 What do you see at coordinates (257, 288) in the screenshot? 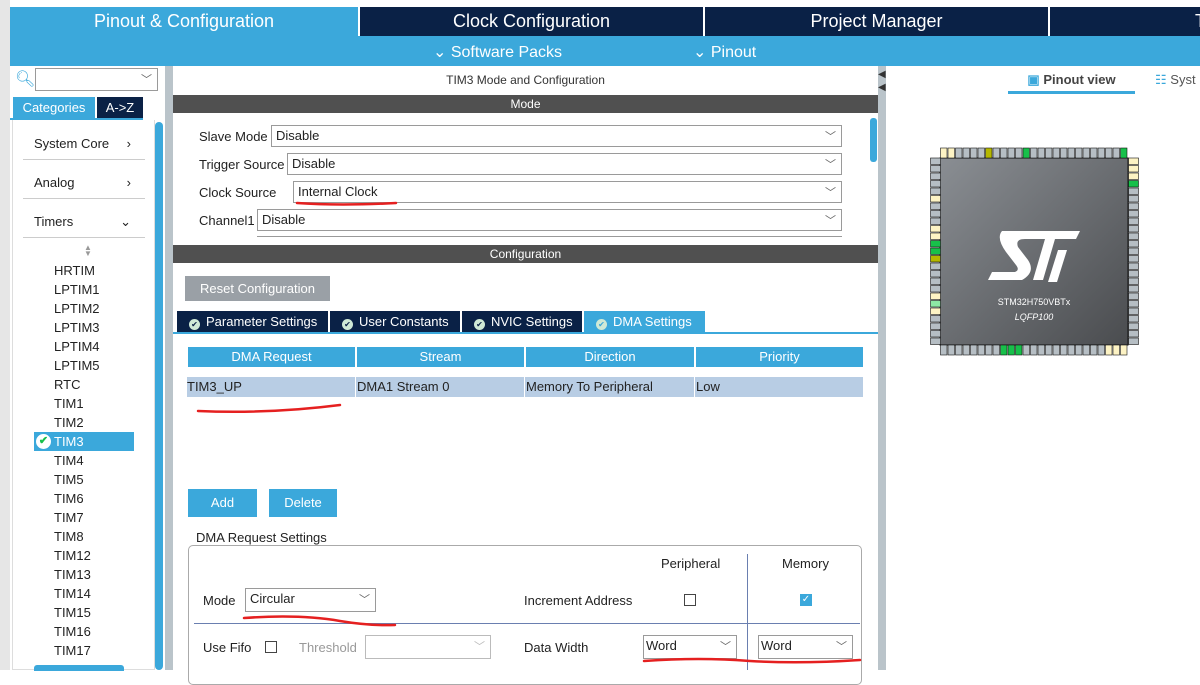
I see `reset-configuration-button: Reset Configuration` at bounding box center [257, 288].